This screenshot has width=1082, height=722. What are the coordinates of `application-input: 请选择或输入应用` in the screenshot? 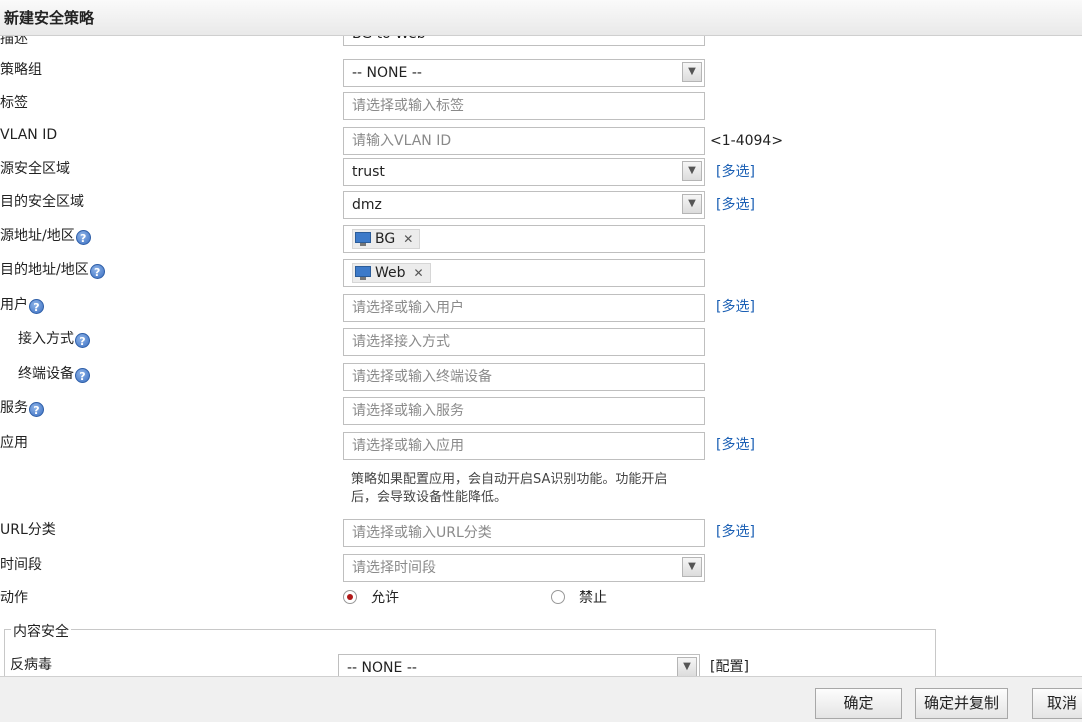 It's located at (524, 446).